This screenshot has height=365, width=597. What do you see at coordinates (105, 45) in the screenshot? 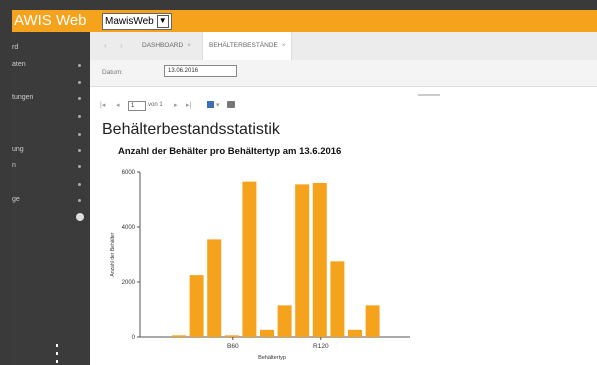
I see `tab-scroll-left-icon: ‹` at bounding box center [105, 45].